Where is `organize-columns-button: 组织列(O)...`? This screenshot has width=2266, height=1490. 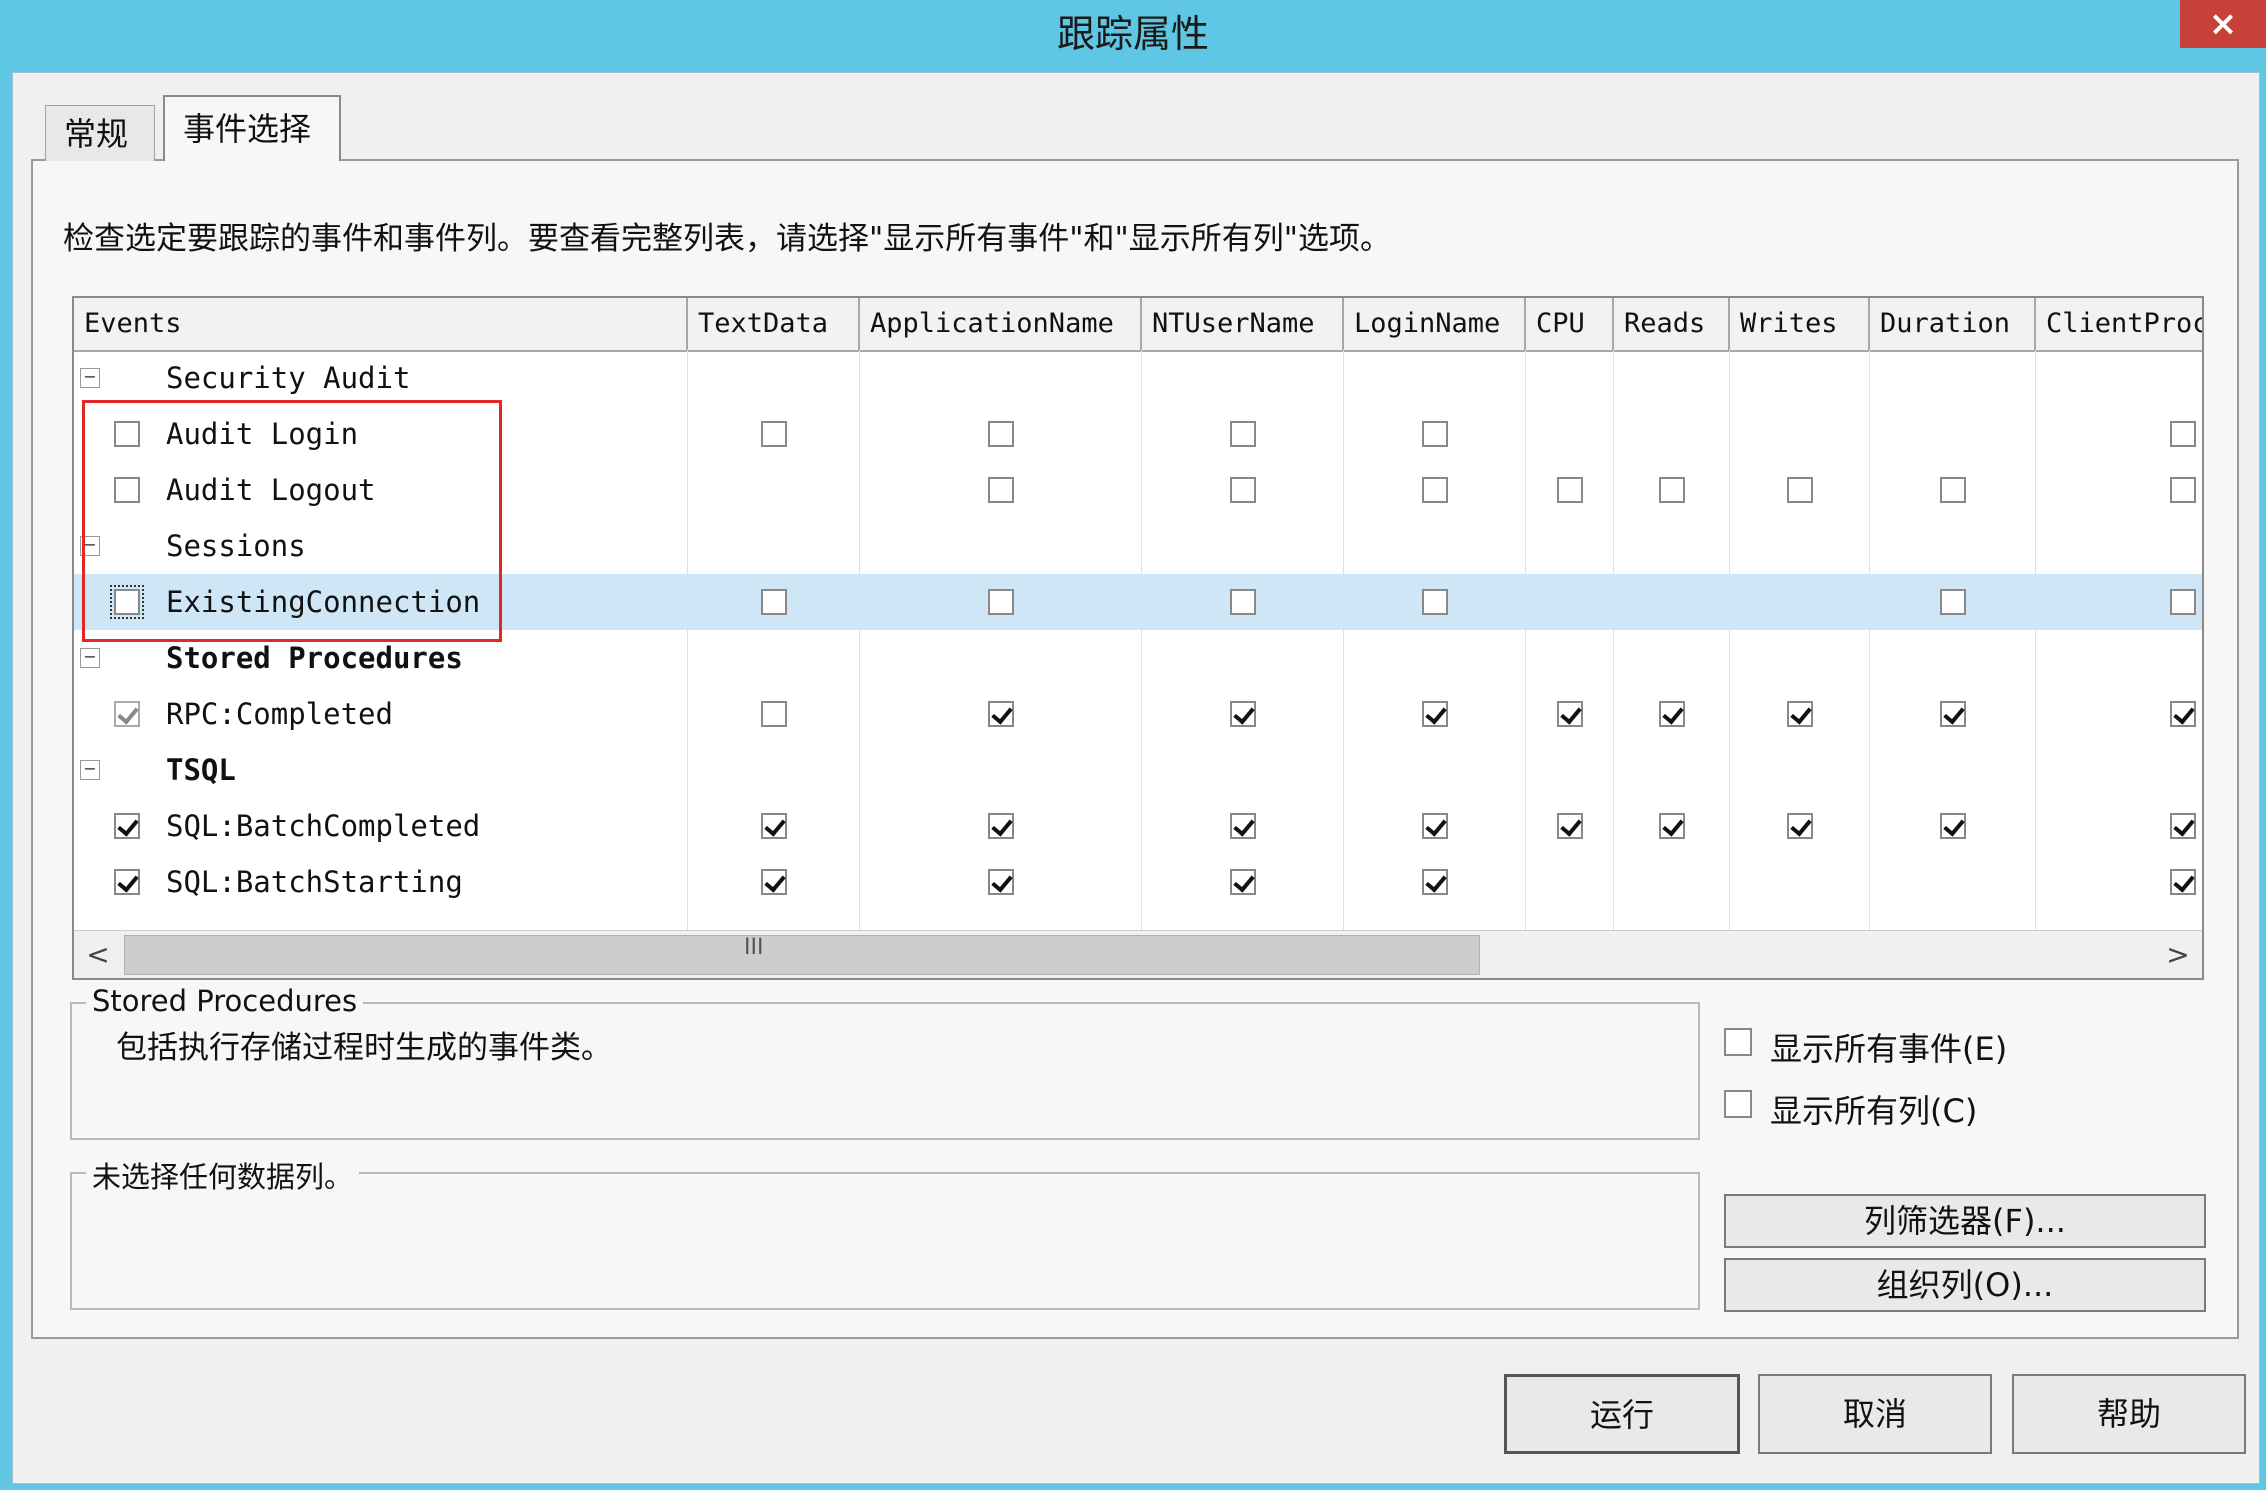
organize-columns-button: 组织列(O)... is located at coordinates (1965, 1285).